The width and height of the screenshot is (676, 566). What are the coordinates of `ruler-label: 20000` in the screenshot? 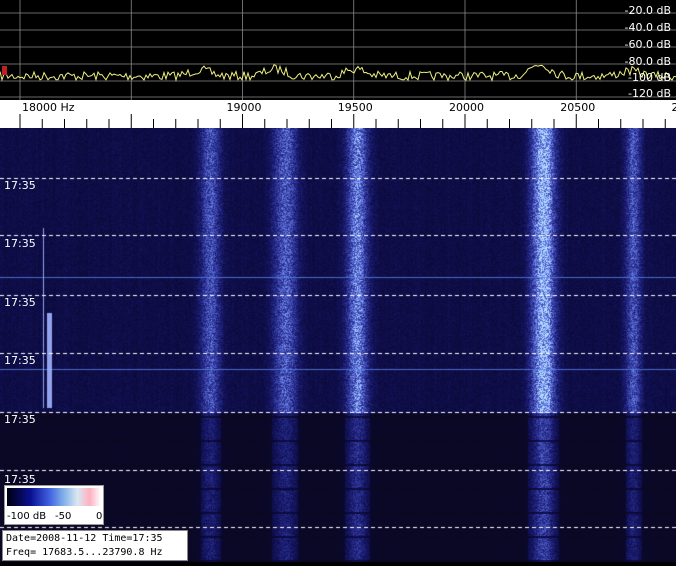 It's located at (466, 107).